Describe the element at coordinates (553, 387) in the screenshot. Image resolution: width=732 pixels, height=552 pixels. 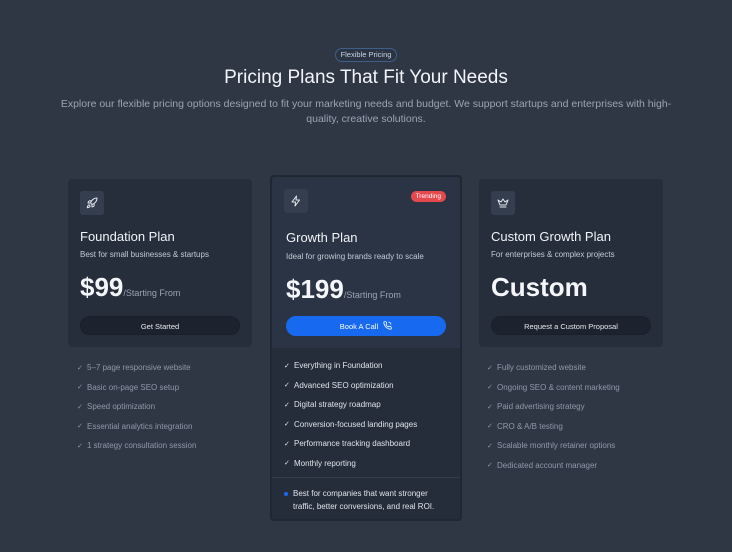
I see `list-item: ✓ Ongoing SEO & content marketing` at that location.